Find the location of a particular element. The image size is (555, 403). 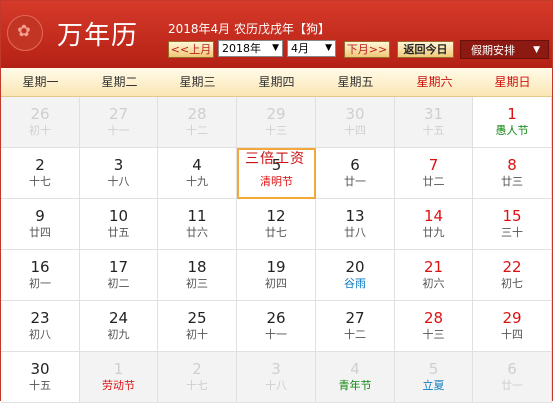

lunar-date: 十七 is located at coordinates (197, 385).